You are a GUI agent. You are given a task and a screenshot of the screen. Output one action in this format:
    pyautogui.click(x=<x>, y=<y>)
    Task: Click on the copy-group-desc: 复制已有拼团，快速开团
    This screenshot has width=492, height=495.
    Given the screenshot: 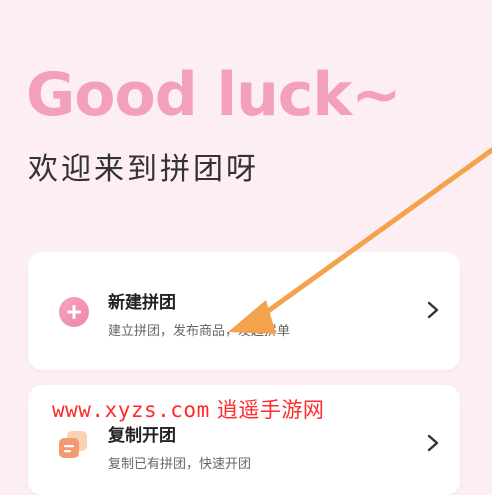 What is the action you would take?
    pyautogui.click(x=180, y=464)
    